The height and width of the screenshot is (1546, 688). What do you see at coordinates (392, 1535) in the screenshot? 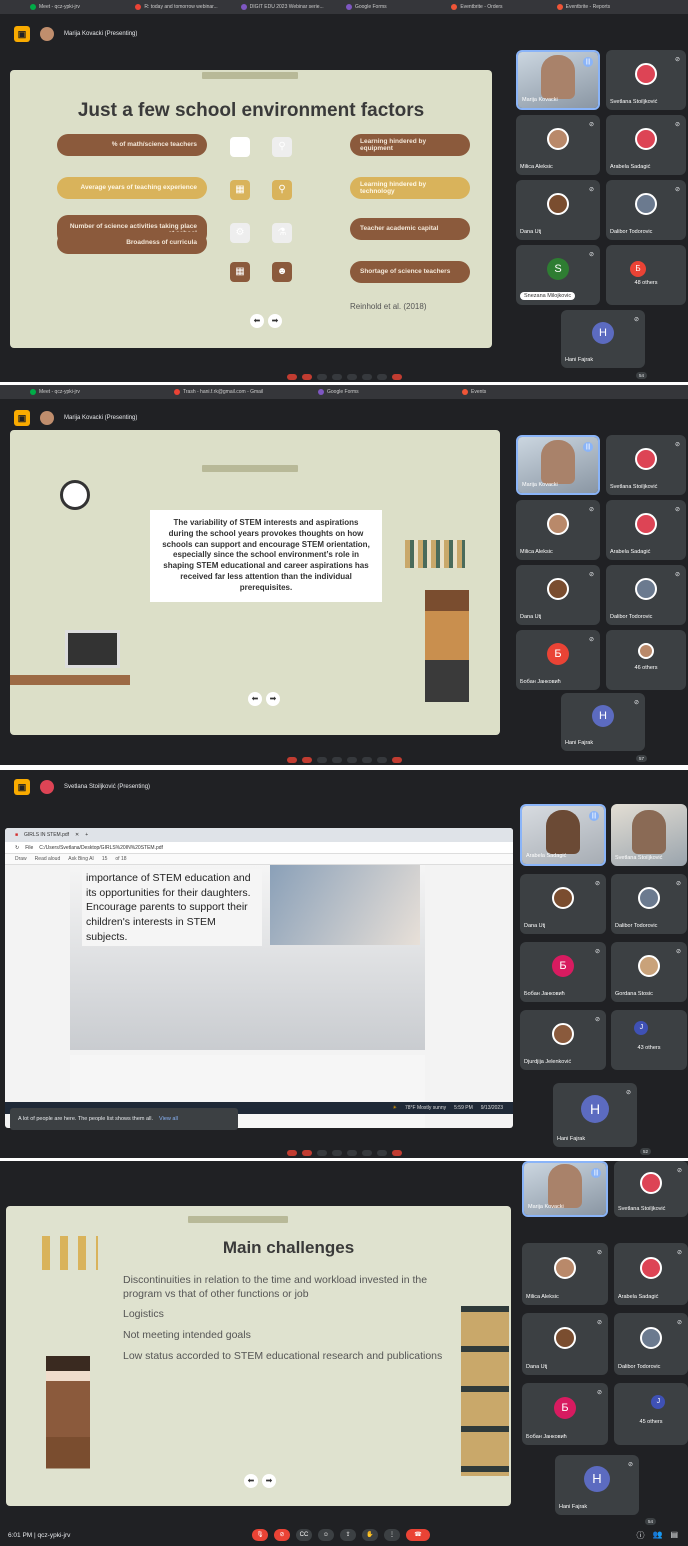
I see `more-options-icon: ⋮` at bounding box center [392, 1535].